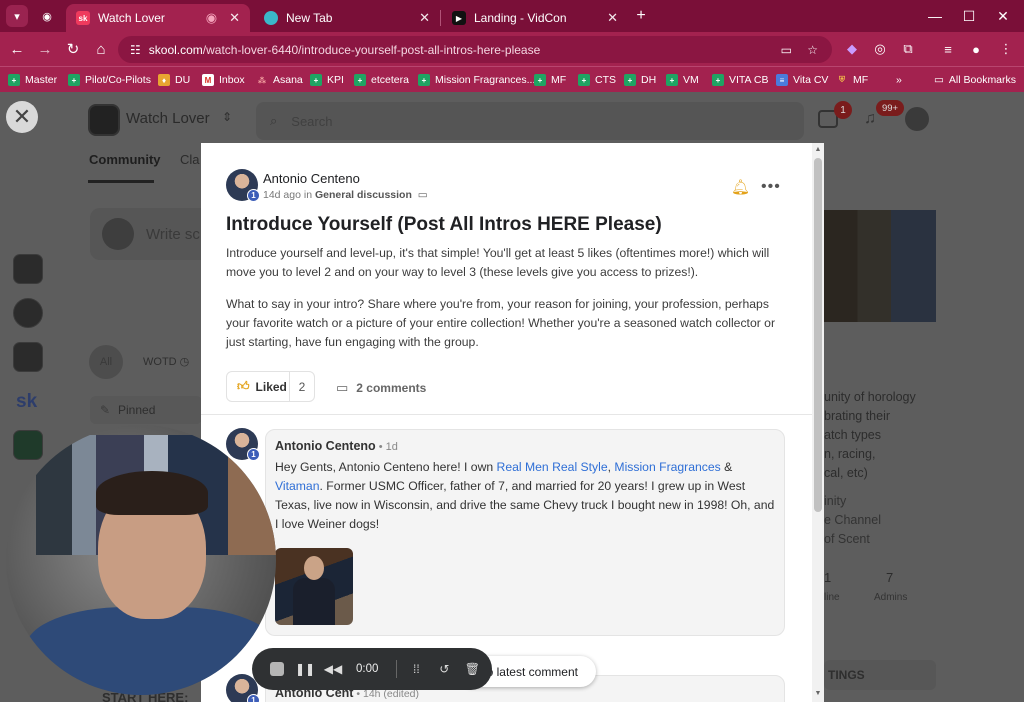  Describe the element at coordinates (917, 119) in the screenshot. I see `user-avatar` at that location.